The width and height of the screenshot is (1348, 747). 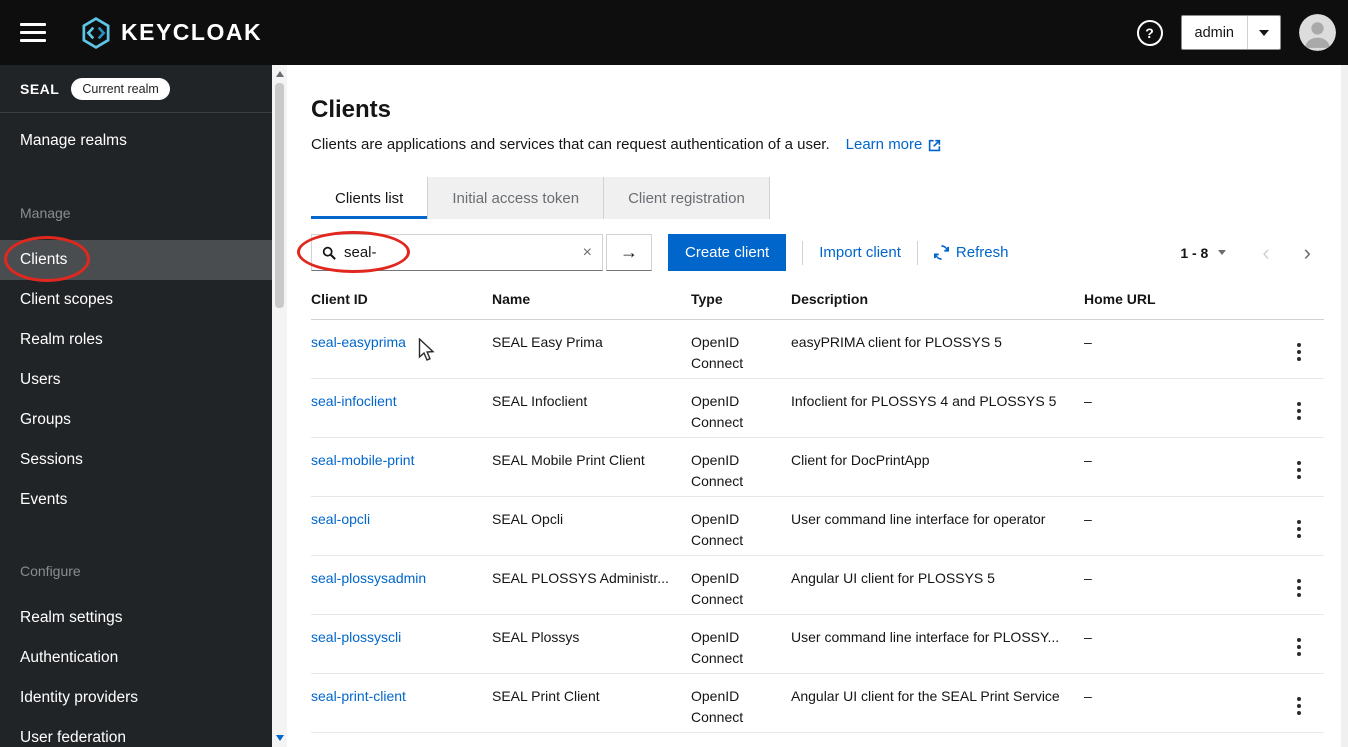 What do you see at coordinates (136, 340) in the screenshot?
I see `sidebar-item-realm-roles: Realm roles` at bounding box center [136, 340].